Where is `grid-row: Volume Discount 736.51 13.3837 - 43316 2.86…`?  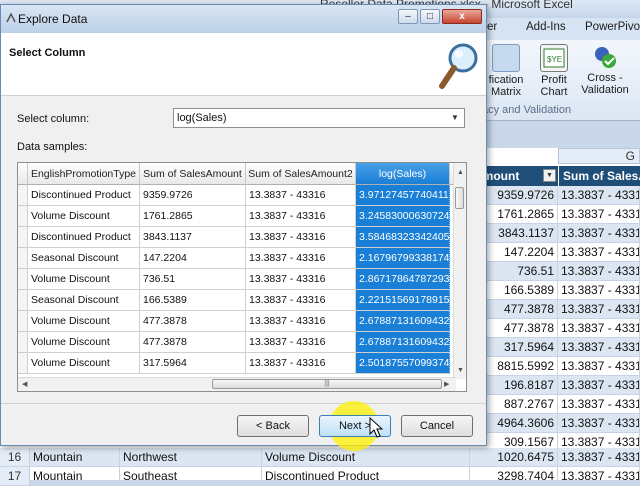 grid-row: Volume Discount 736.51 13.3837 - 43316 2.86… is located at coordinates (238, 279).